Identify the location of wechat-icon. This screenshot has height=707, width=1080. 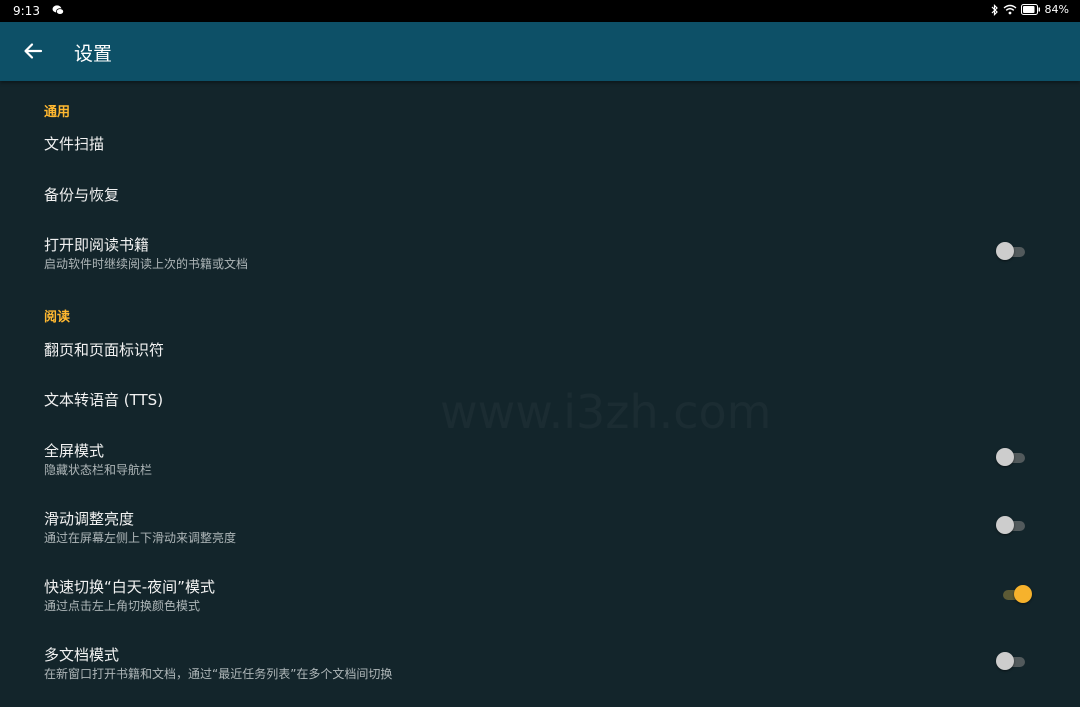
(58, 10).